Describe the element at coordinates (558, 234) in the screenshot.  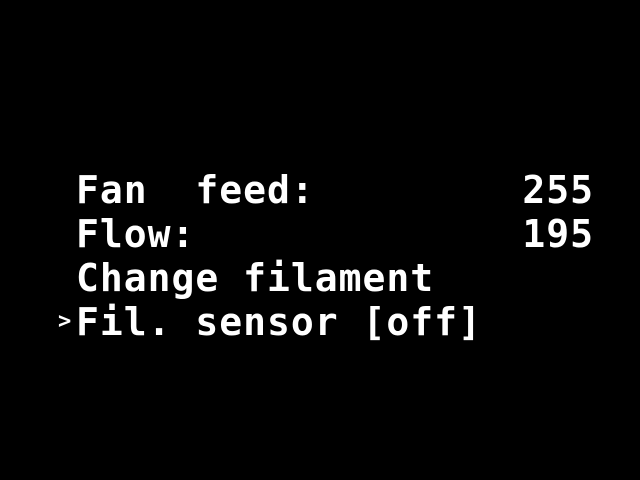
I see `menu-item-value: 195` at that location.